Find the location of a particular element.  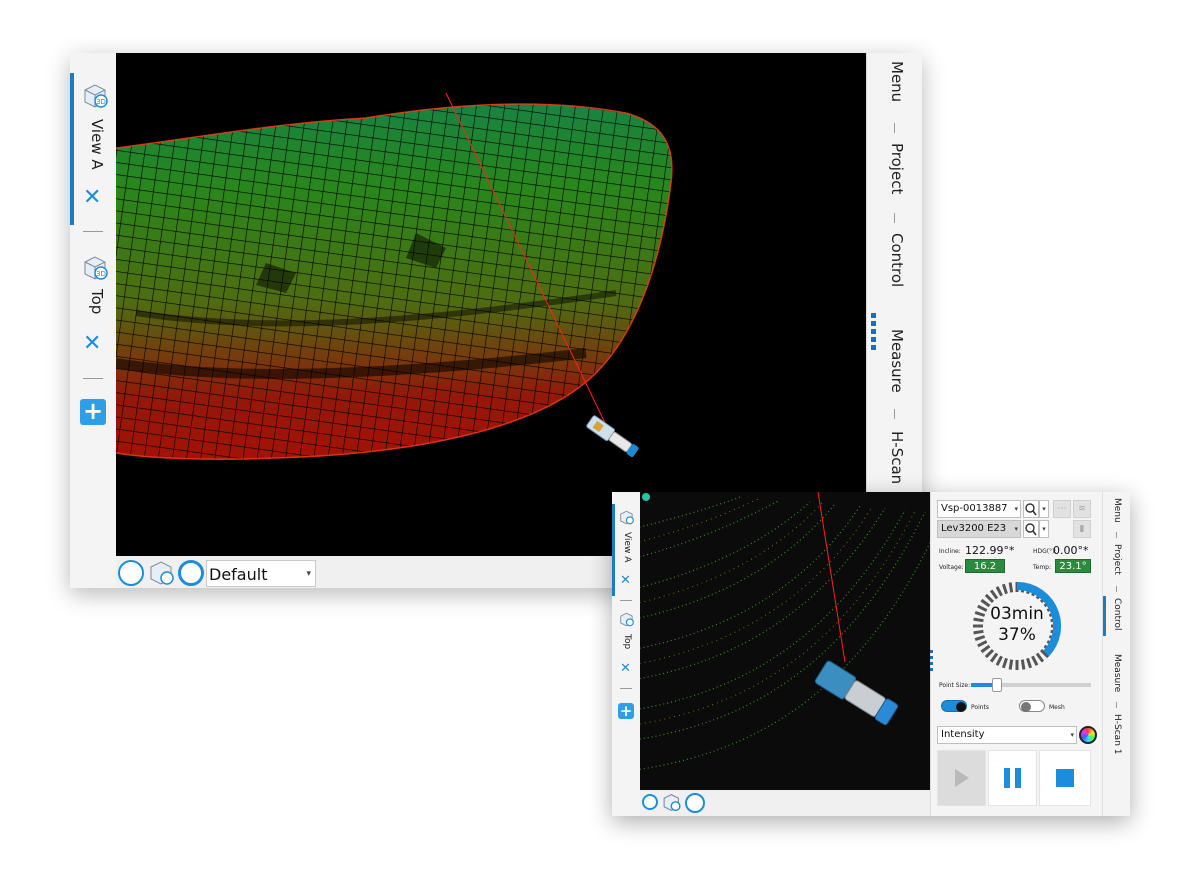

scan-percent: 37% is located at coordinates (1017, 635).